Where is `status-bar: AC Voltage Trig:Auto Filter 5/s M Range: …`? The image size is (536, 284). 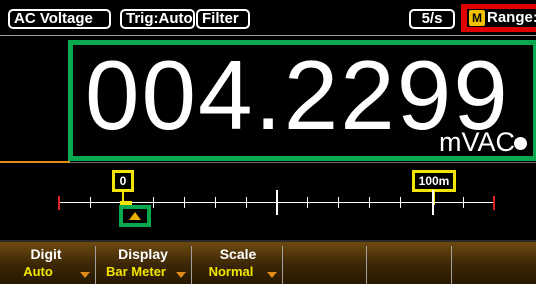
status-bar: AC Voltage Trig:Auto Filter 5/s M Range: … is located at coordinates (268, 17).